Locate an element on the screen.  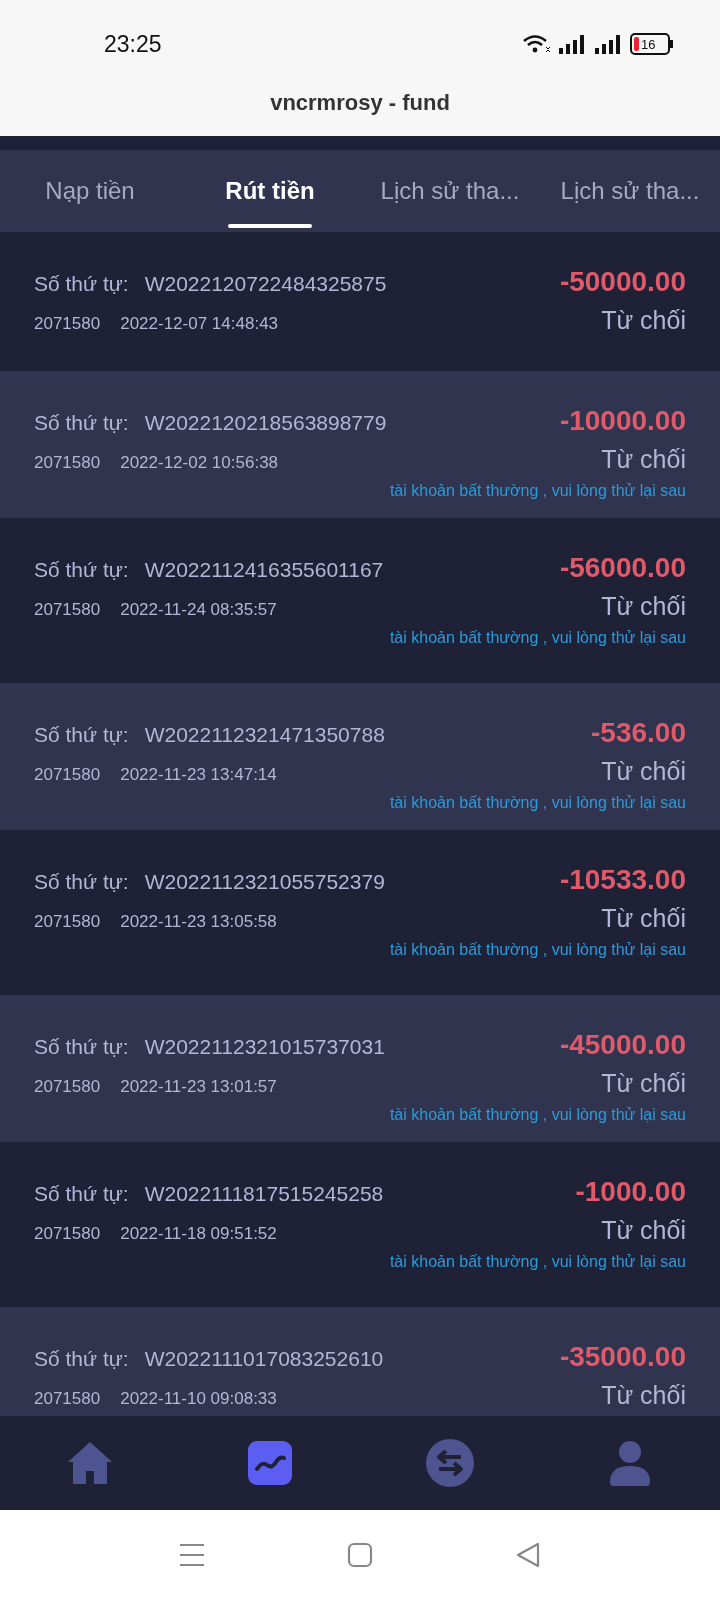
order-number: W2022120218563898779 is located at coordinates (266, 423).